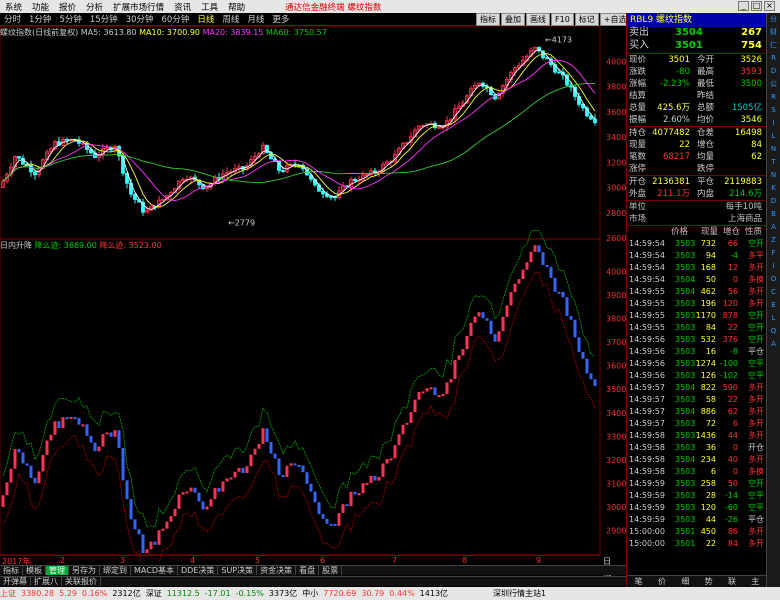 The width and height of the screenshot is (780, 600). I want to click on tab-dde: DDE决策, so click(198, 570).